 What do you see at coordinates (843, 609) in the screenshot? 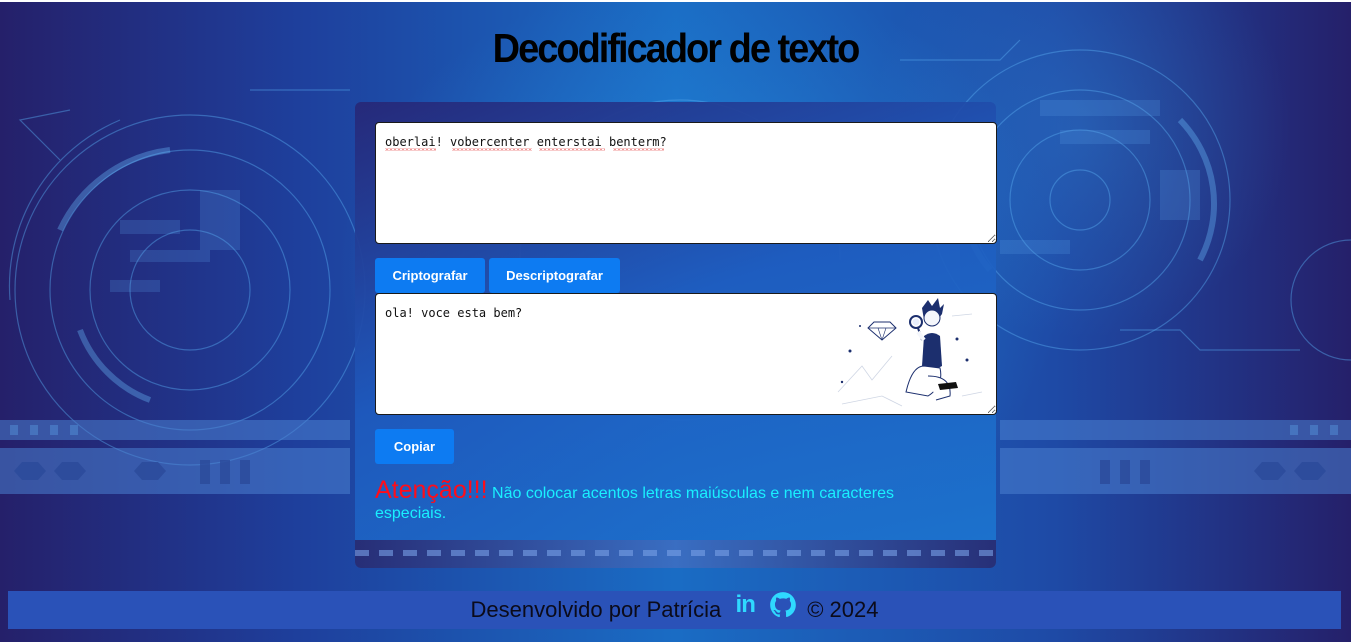
I see `footer-copyright: © 2024` at bounding box center [843, 609].